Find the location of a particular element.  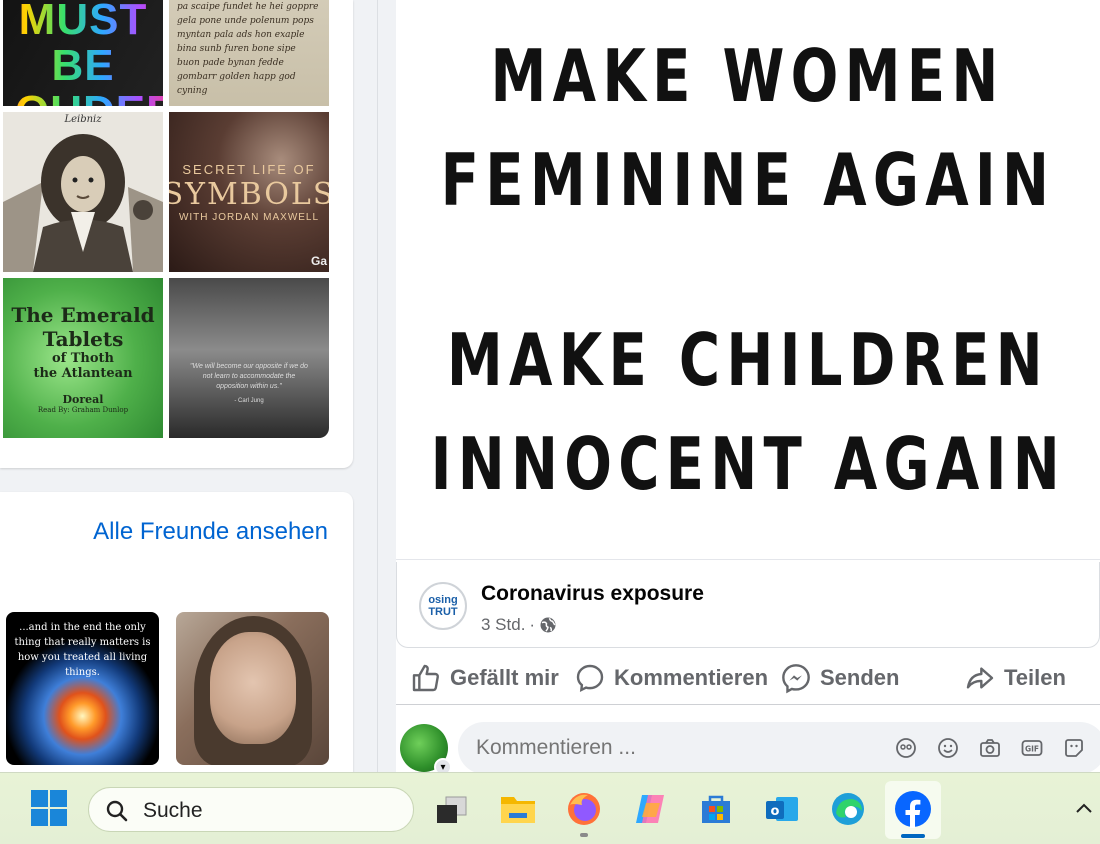

photo-text-line: of Thoth is located at coordinates (83, 358).